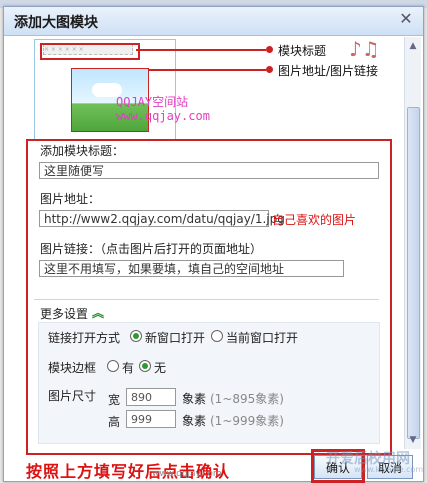 The height and width of the screenshot is (483, 427). Describe the element at coordinates (82, 151) in the screenshot. I see `title-field-label: 添加模块标题：` at that location.